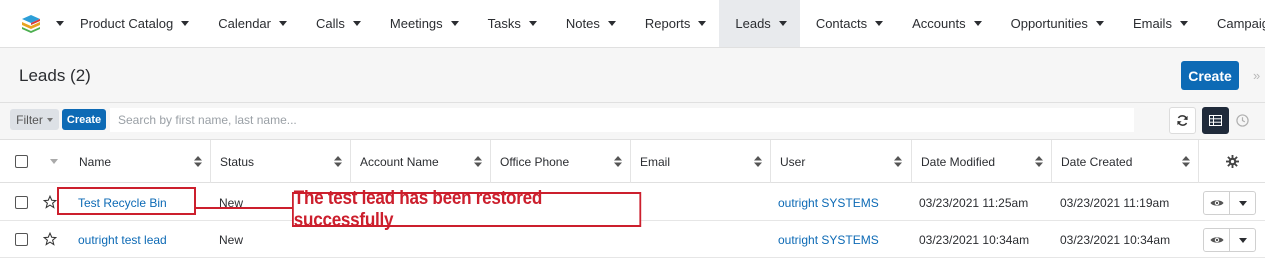  What do you see at coordinates (423, 23) in the screenshot?
I see `nav-meetings: Meetings` at bounding box center [423, 23].